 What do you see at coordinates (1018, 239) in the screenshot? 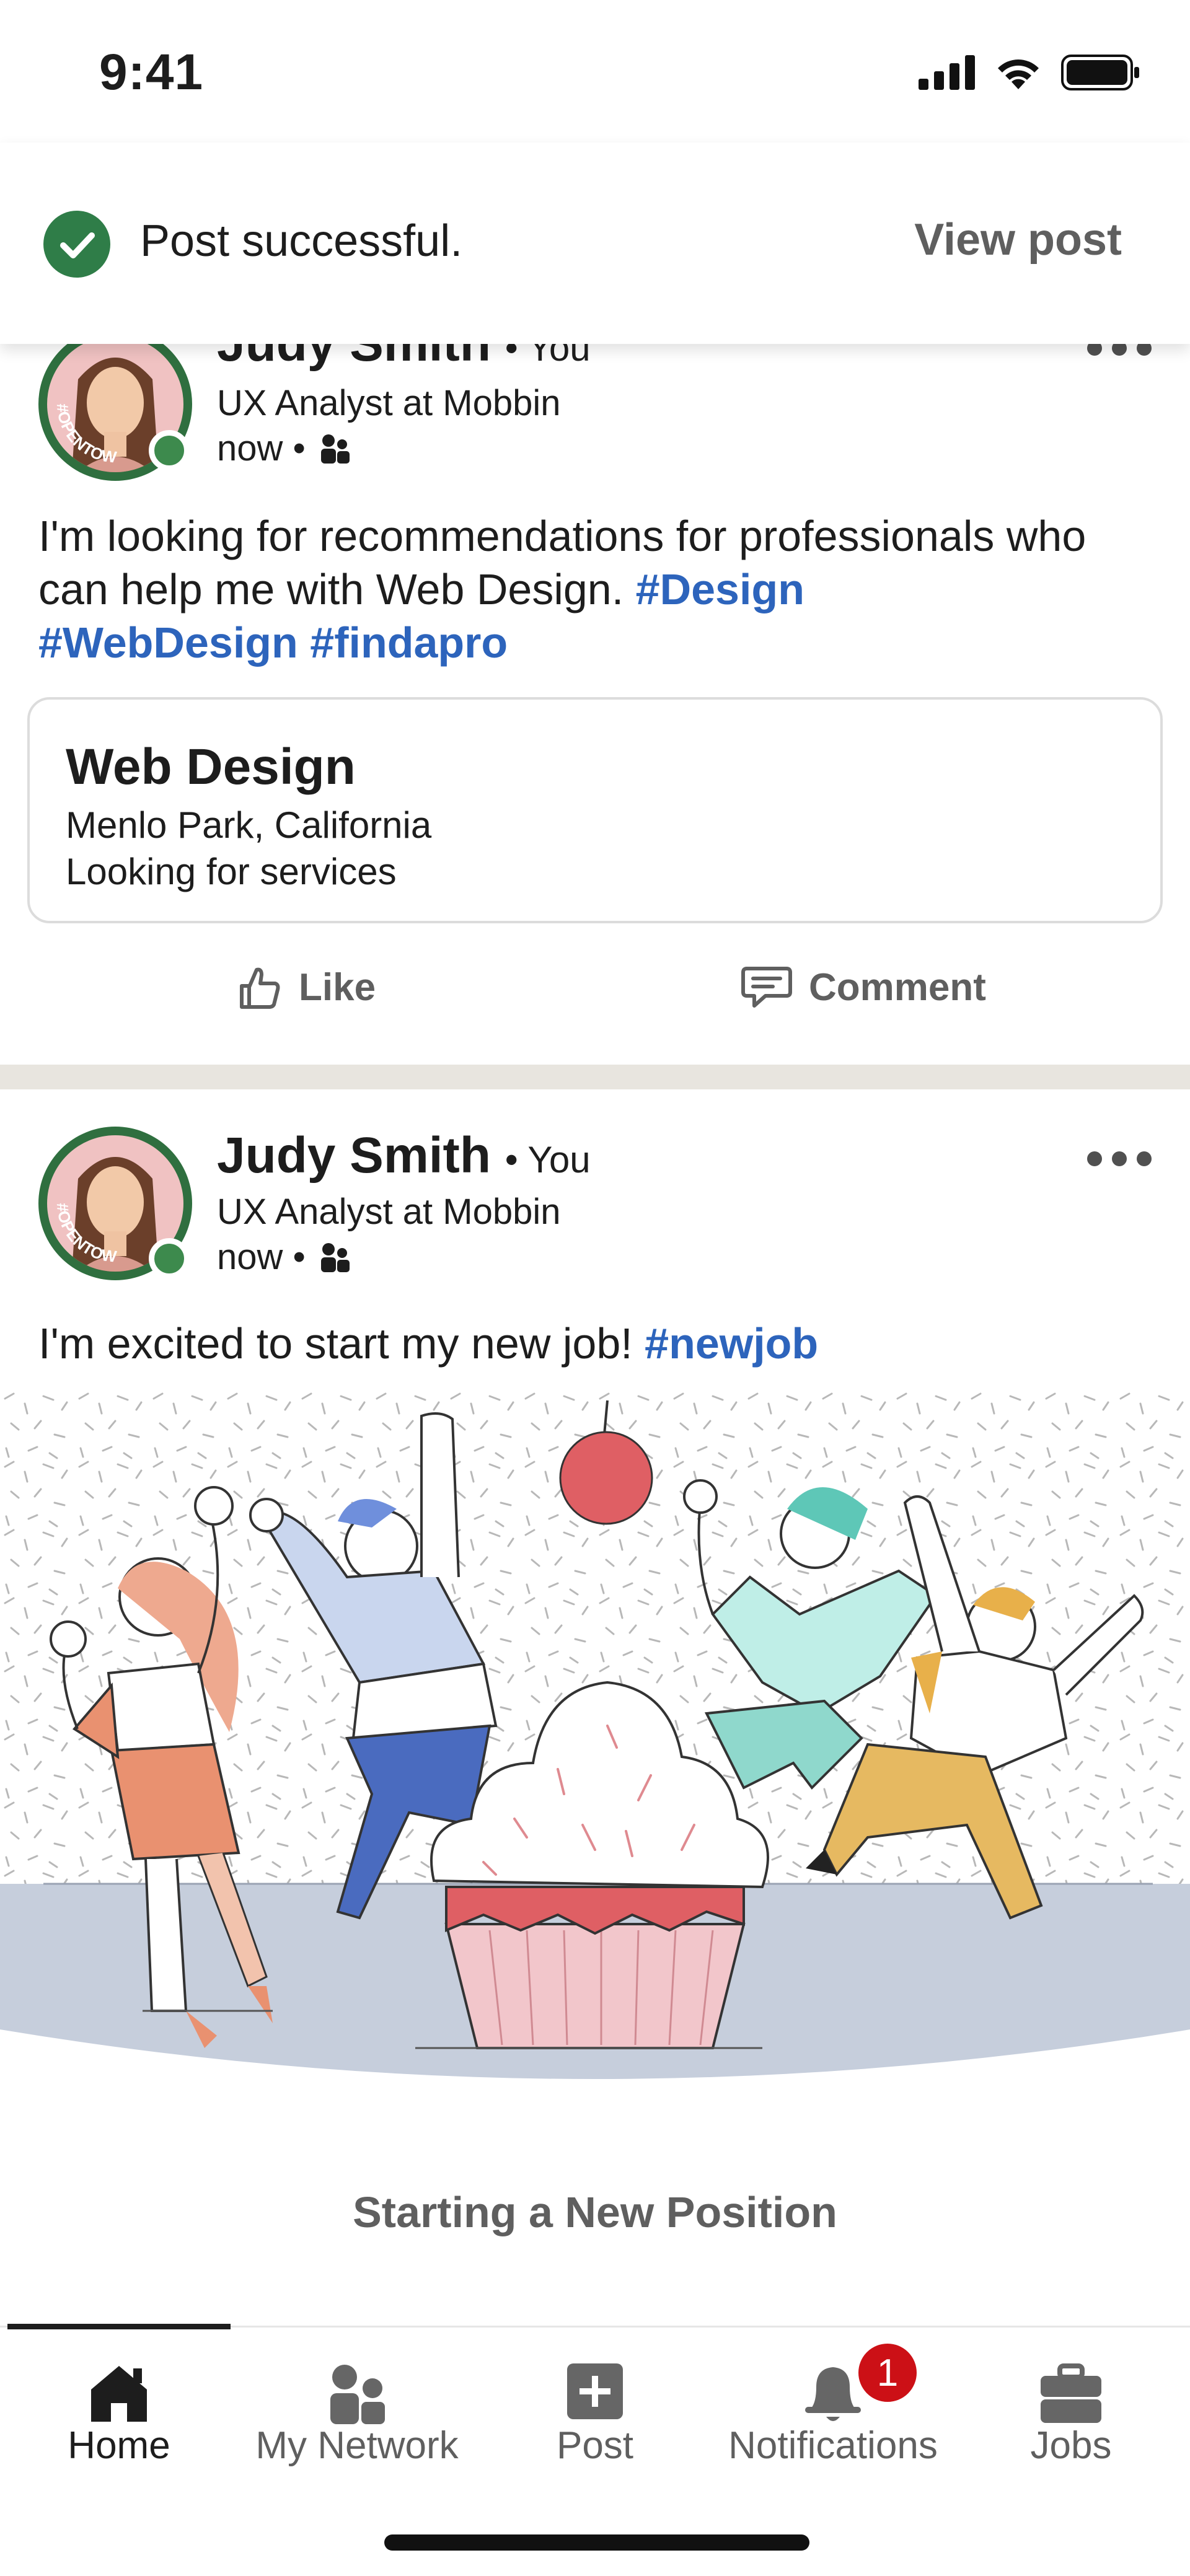
I see `view-post-button: View post` at bounding box center [1018, 239].